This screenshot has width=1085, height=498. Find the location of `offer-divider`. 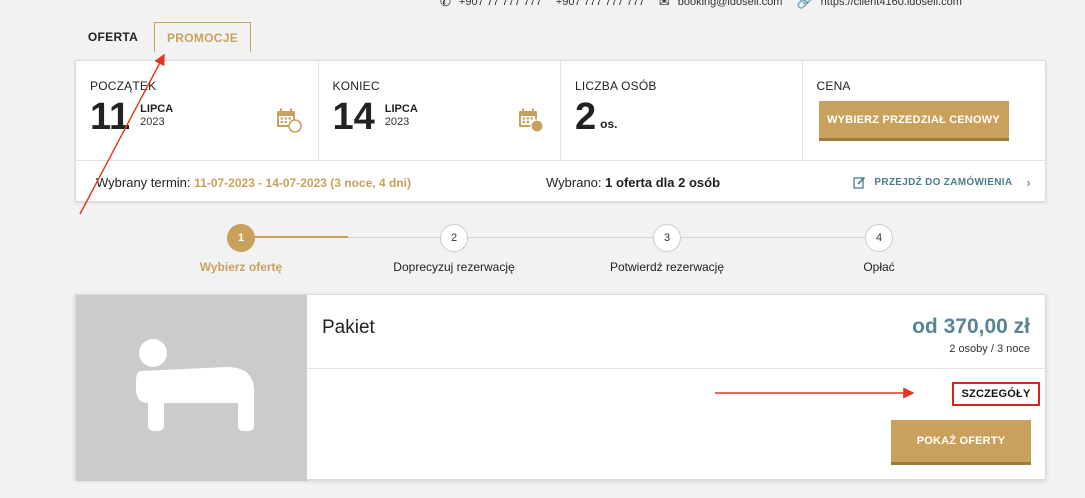

offer-divider is located at coordinates (676, 368).